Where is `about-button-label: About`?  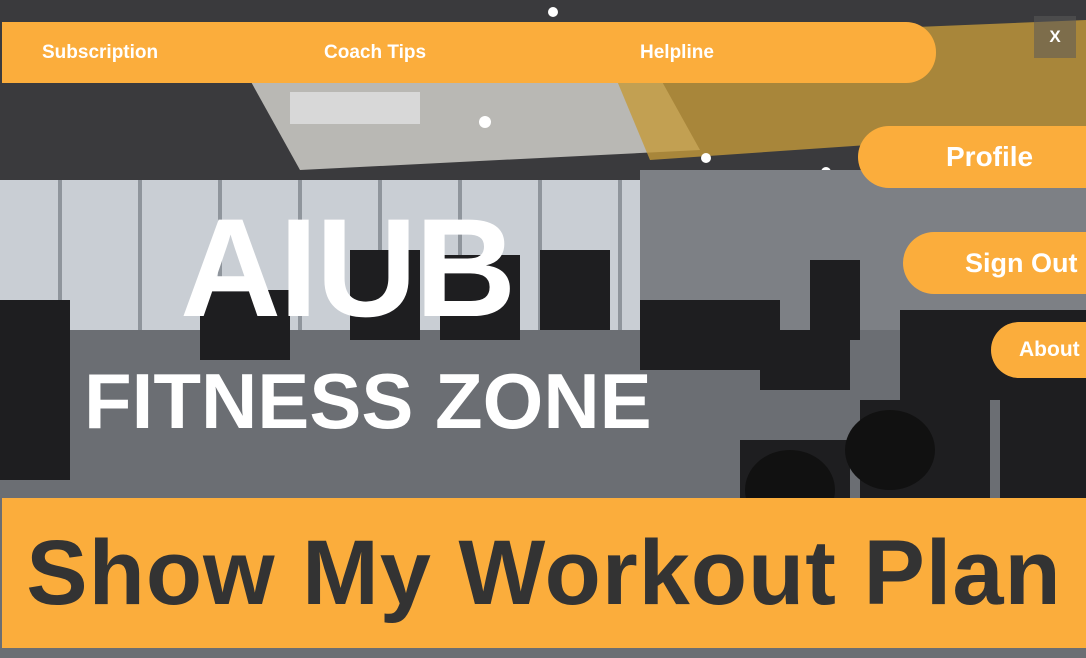 about-button-label: About is located at coordinates (1049, 349).